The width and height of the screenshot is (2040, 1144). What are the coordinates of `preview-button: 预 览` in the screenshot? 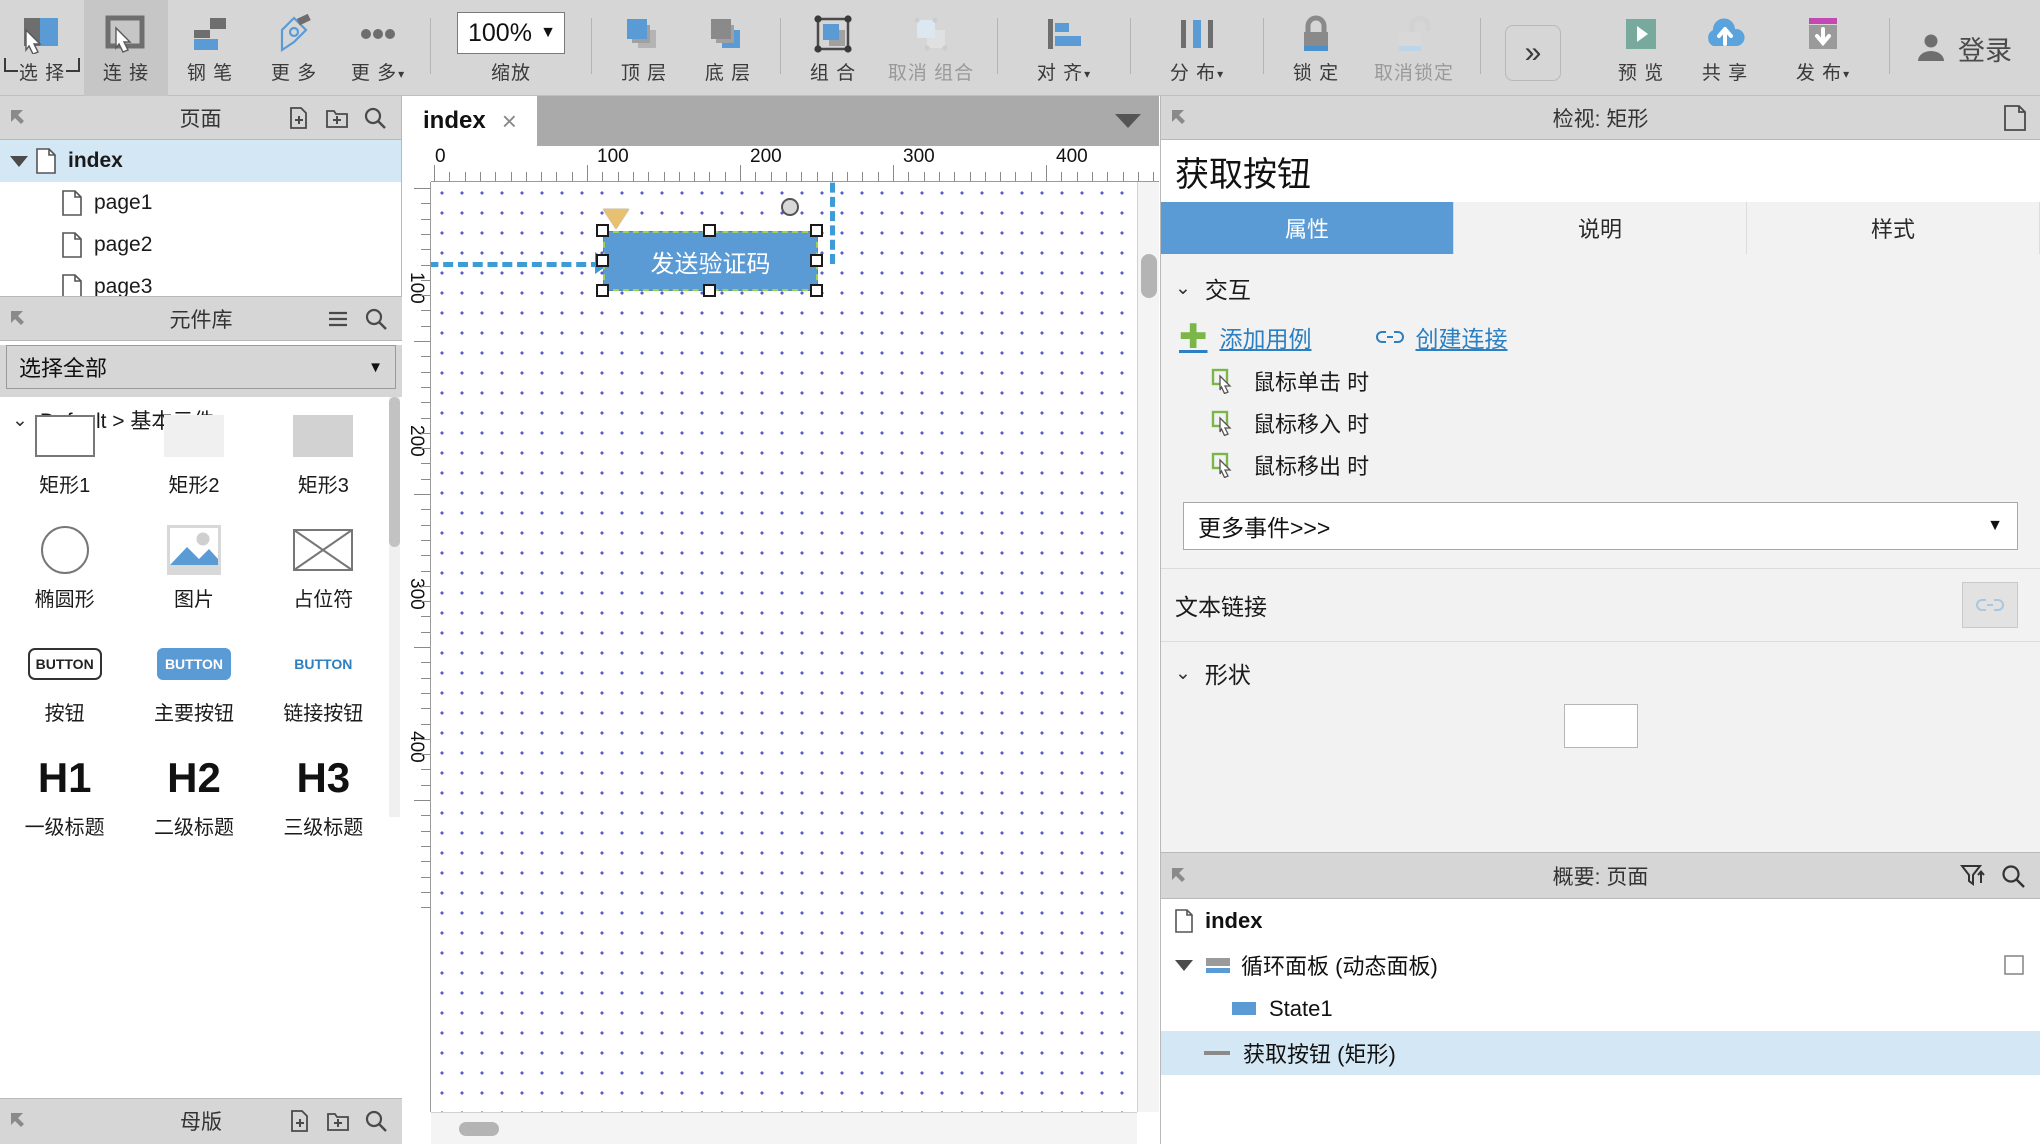 It's located at (1641, 48).